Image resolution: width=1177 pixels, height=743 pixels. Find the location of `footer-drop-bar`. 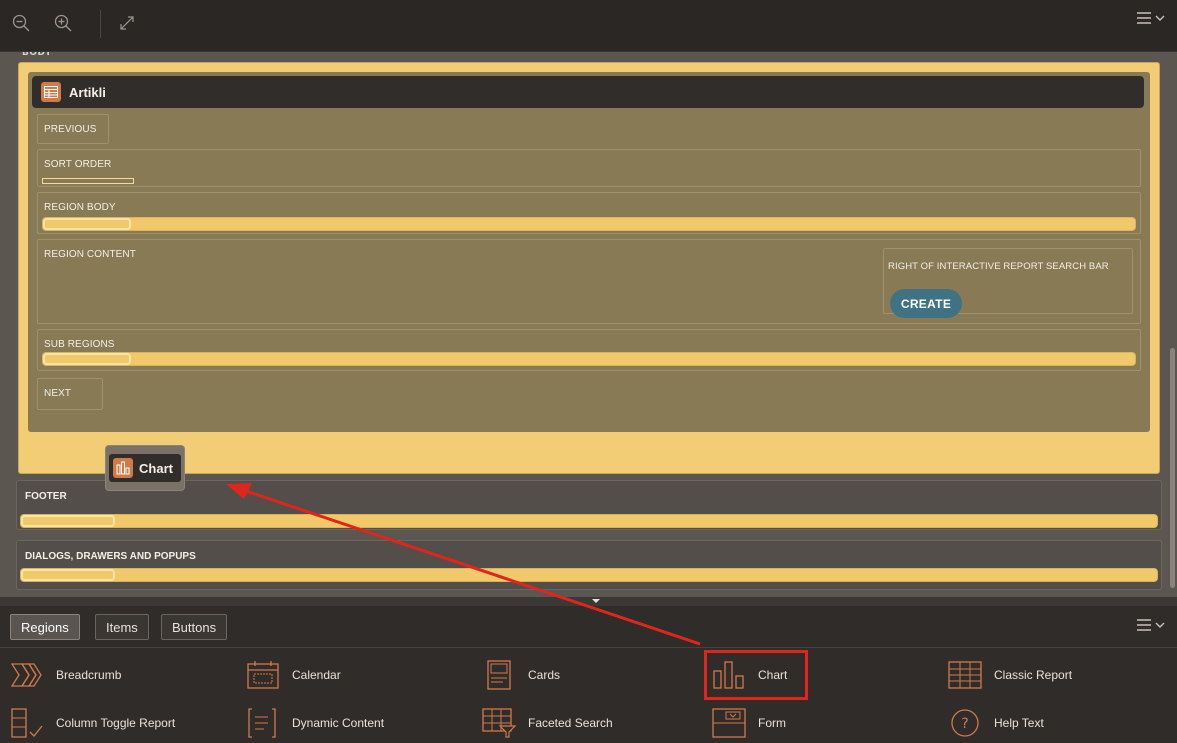

footer-drop-bar is located at coordinates (589, 521).